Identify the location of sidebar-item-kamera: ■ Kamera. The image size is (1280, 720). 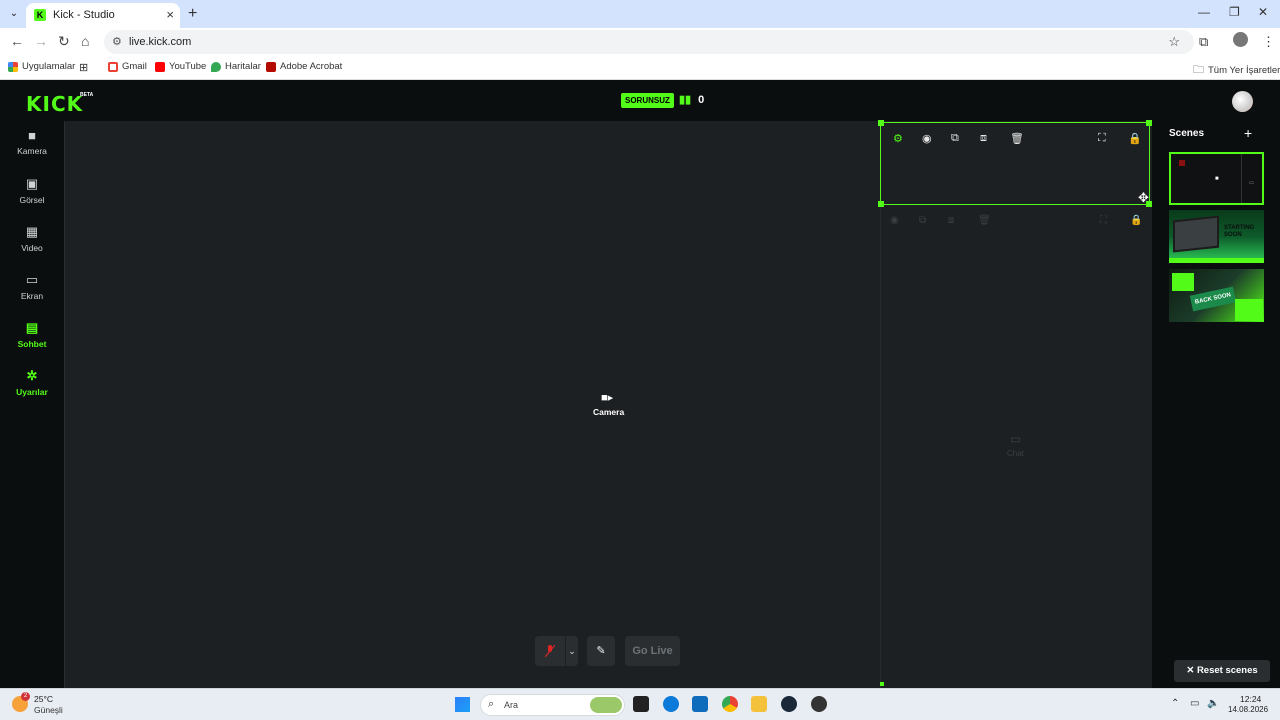
(32, 142).